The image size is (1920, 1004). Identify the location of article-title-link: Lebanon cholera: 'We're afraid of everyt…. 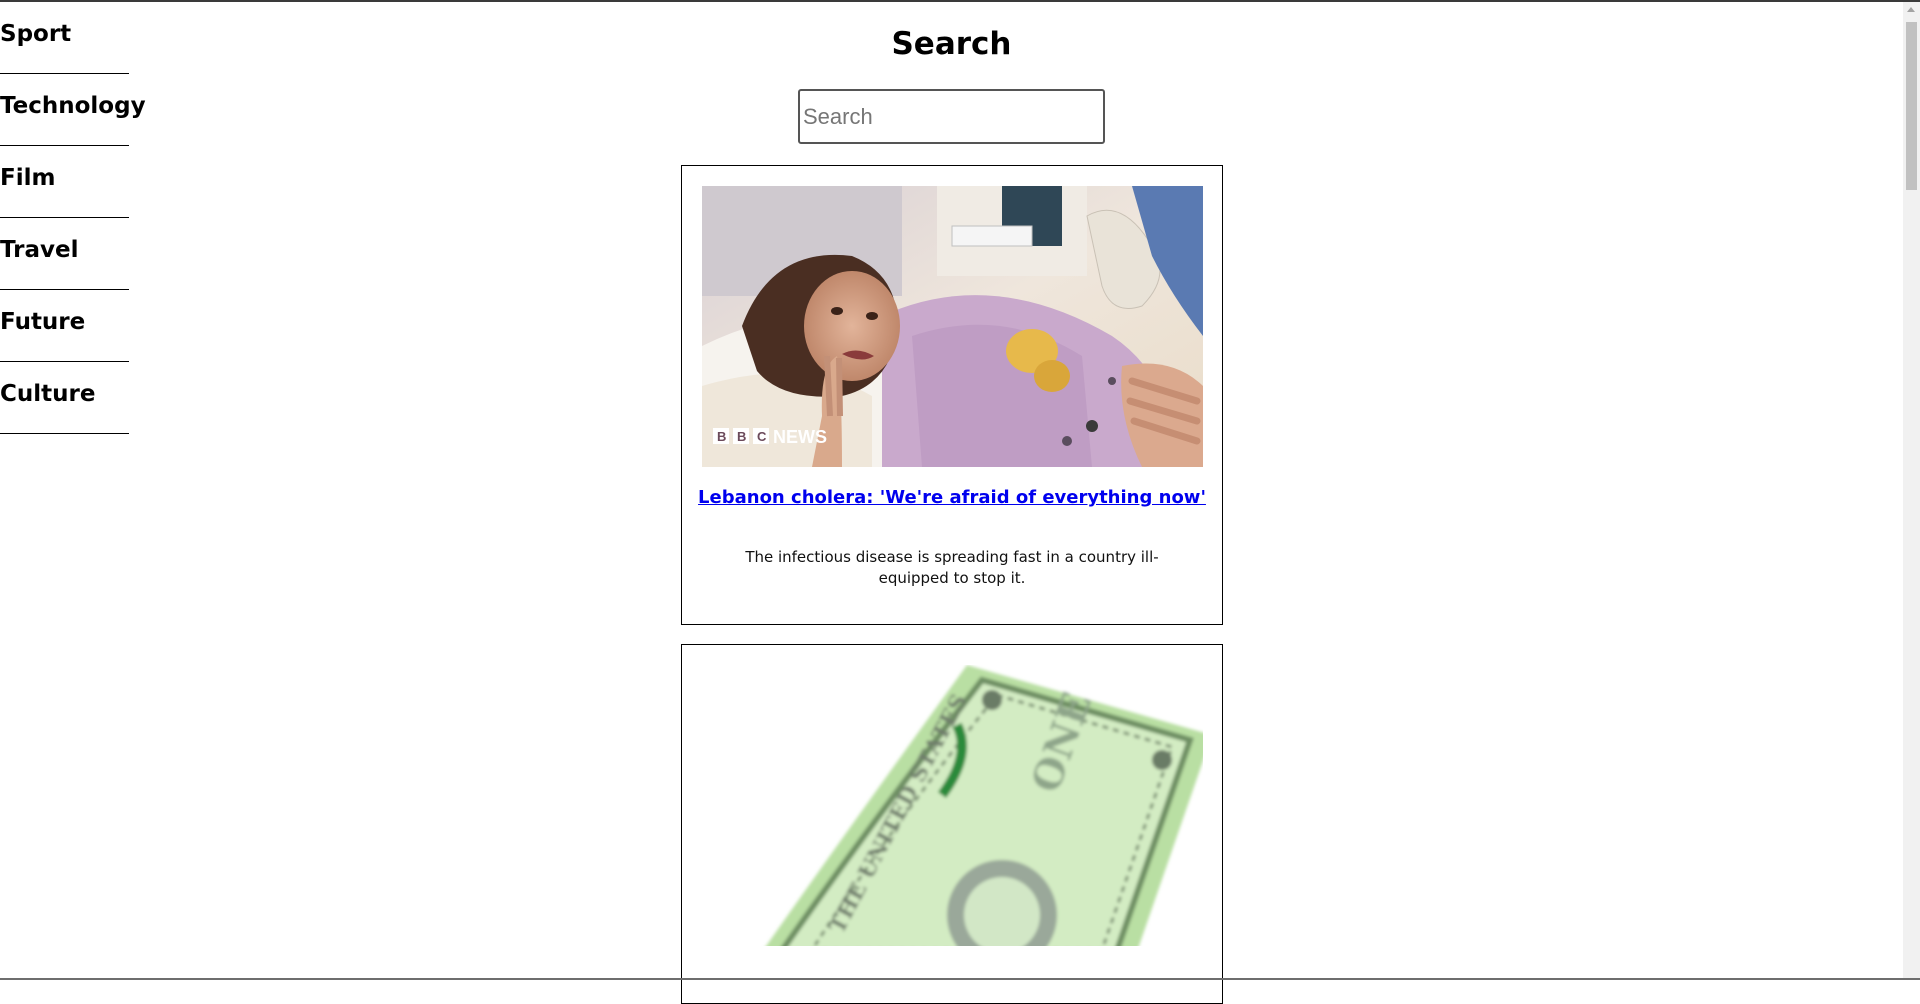
(952, 497).